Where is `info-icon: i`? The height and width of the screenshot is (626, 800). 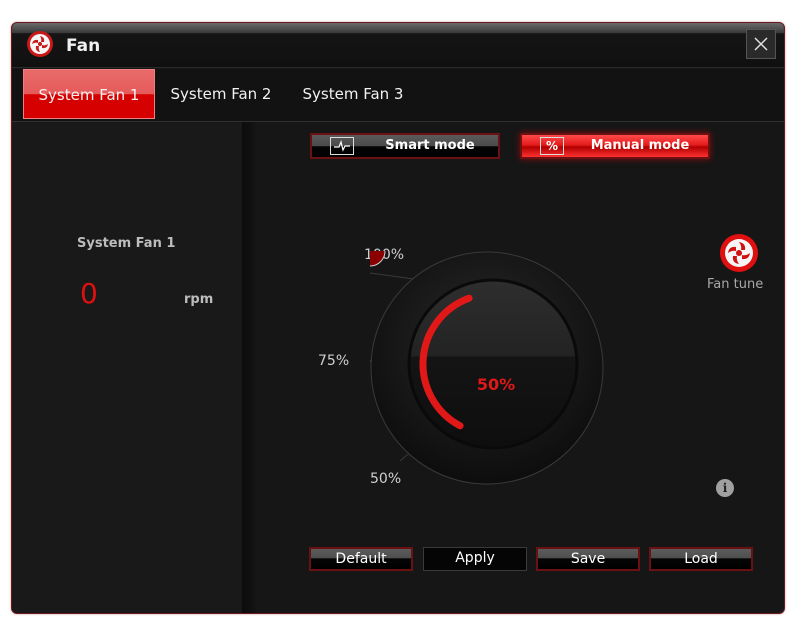 info-icon: i is located at coordinates (725, 488).